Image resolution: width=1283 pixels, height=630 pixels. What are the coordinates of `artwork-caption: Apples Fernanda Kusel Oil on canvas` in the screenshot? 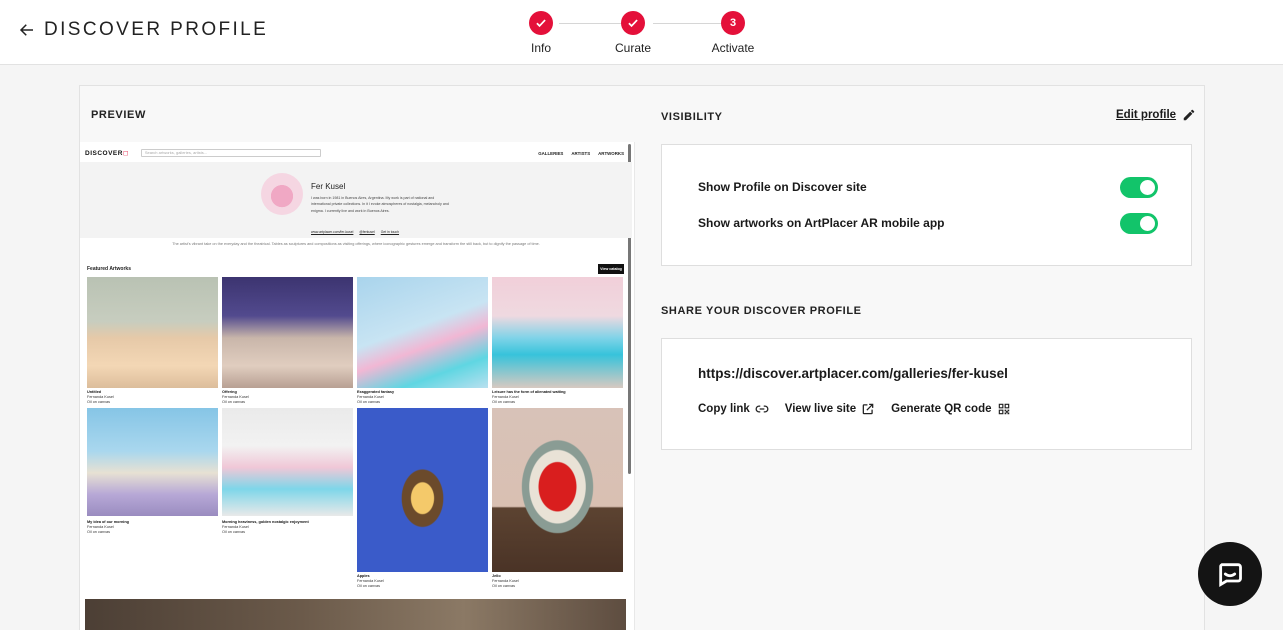 It's located at (370, 581).